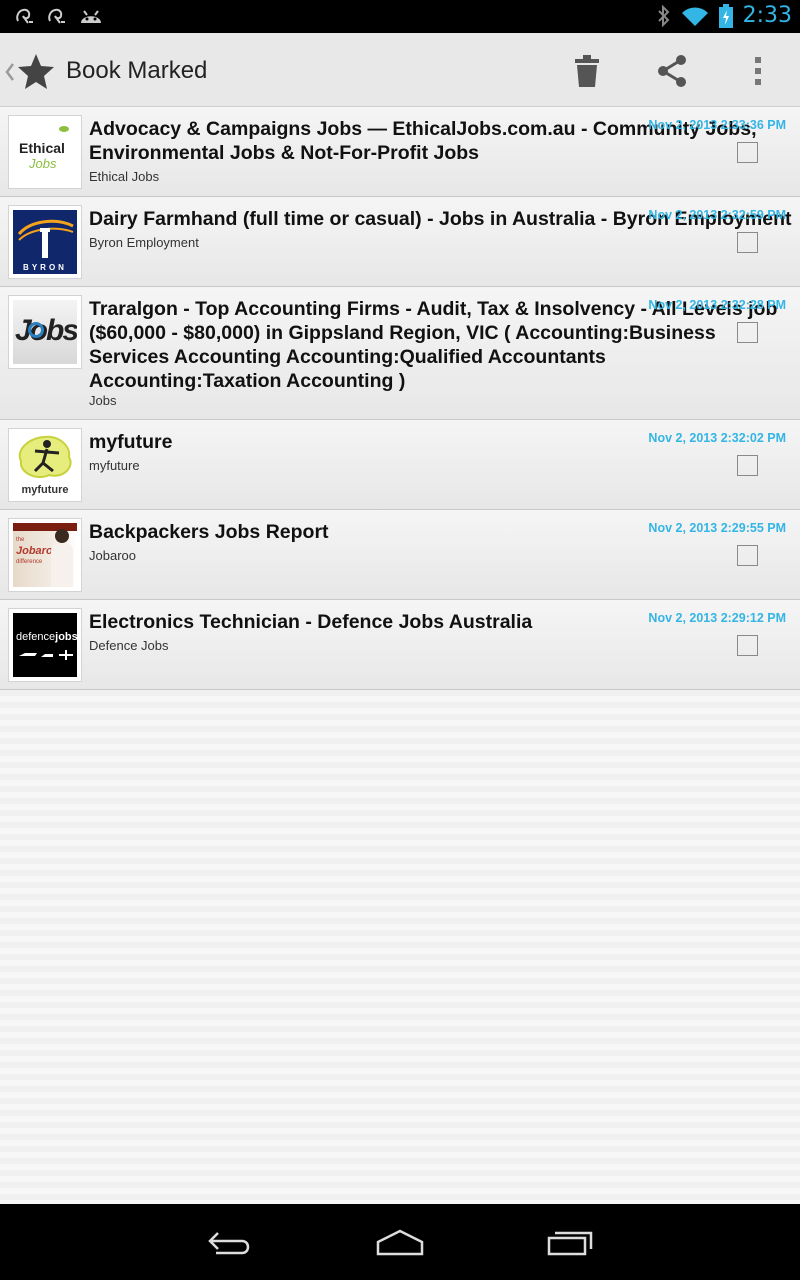 The height and width of the screenshot is (1280, 800). What do you see at coordinates (694, 16) in the screenshot?
I see `wifi-icon` at bounding box center [694, 16].